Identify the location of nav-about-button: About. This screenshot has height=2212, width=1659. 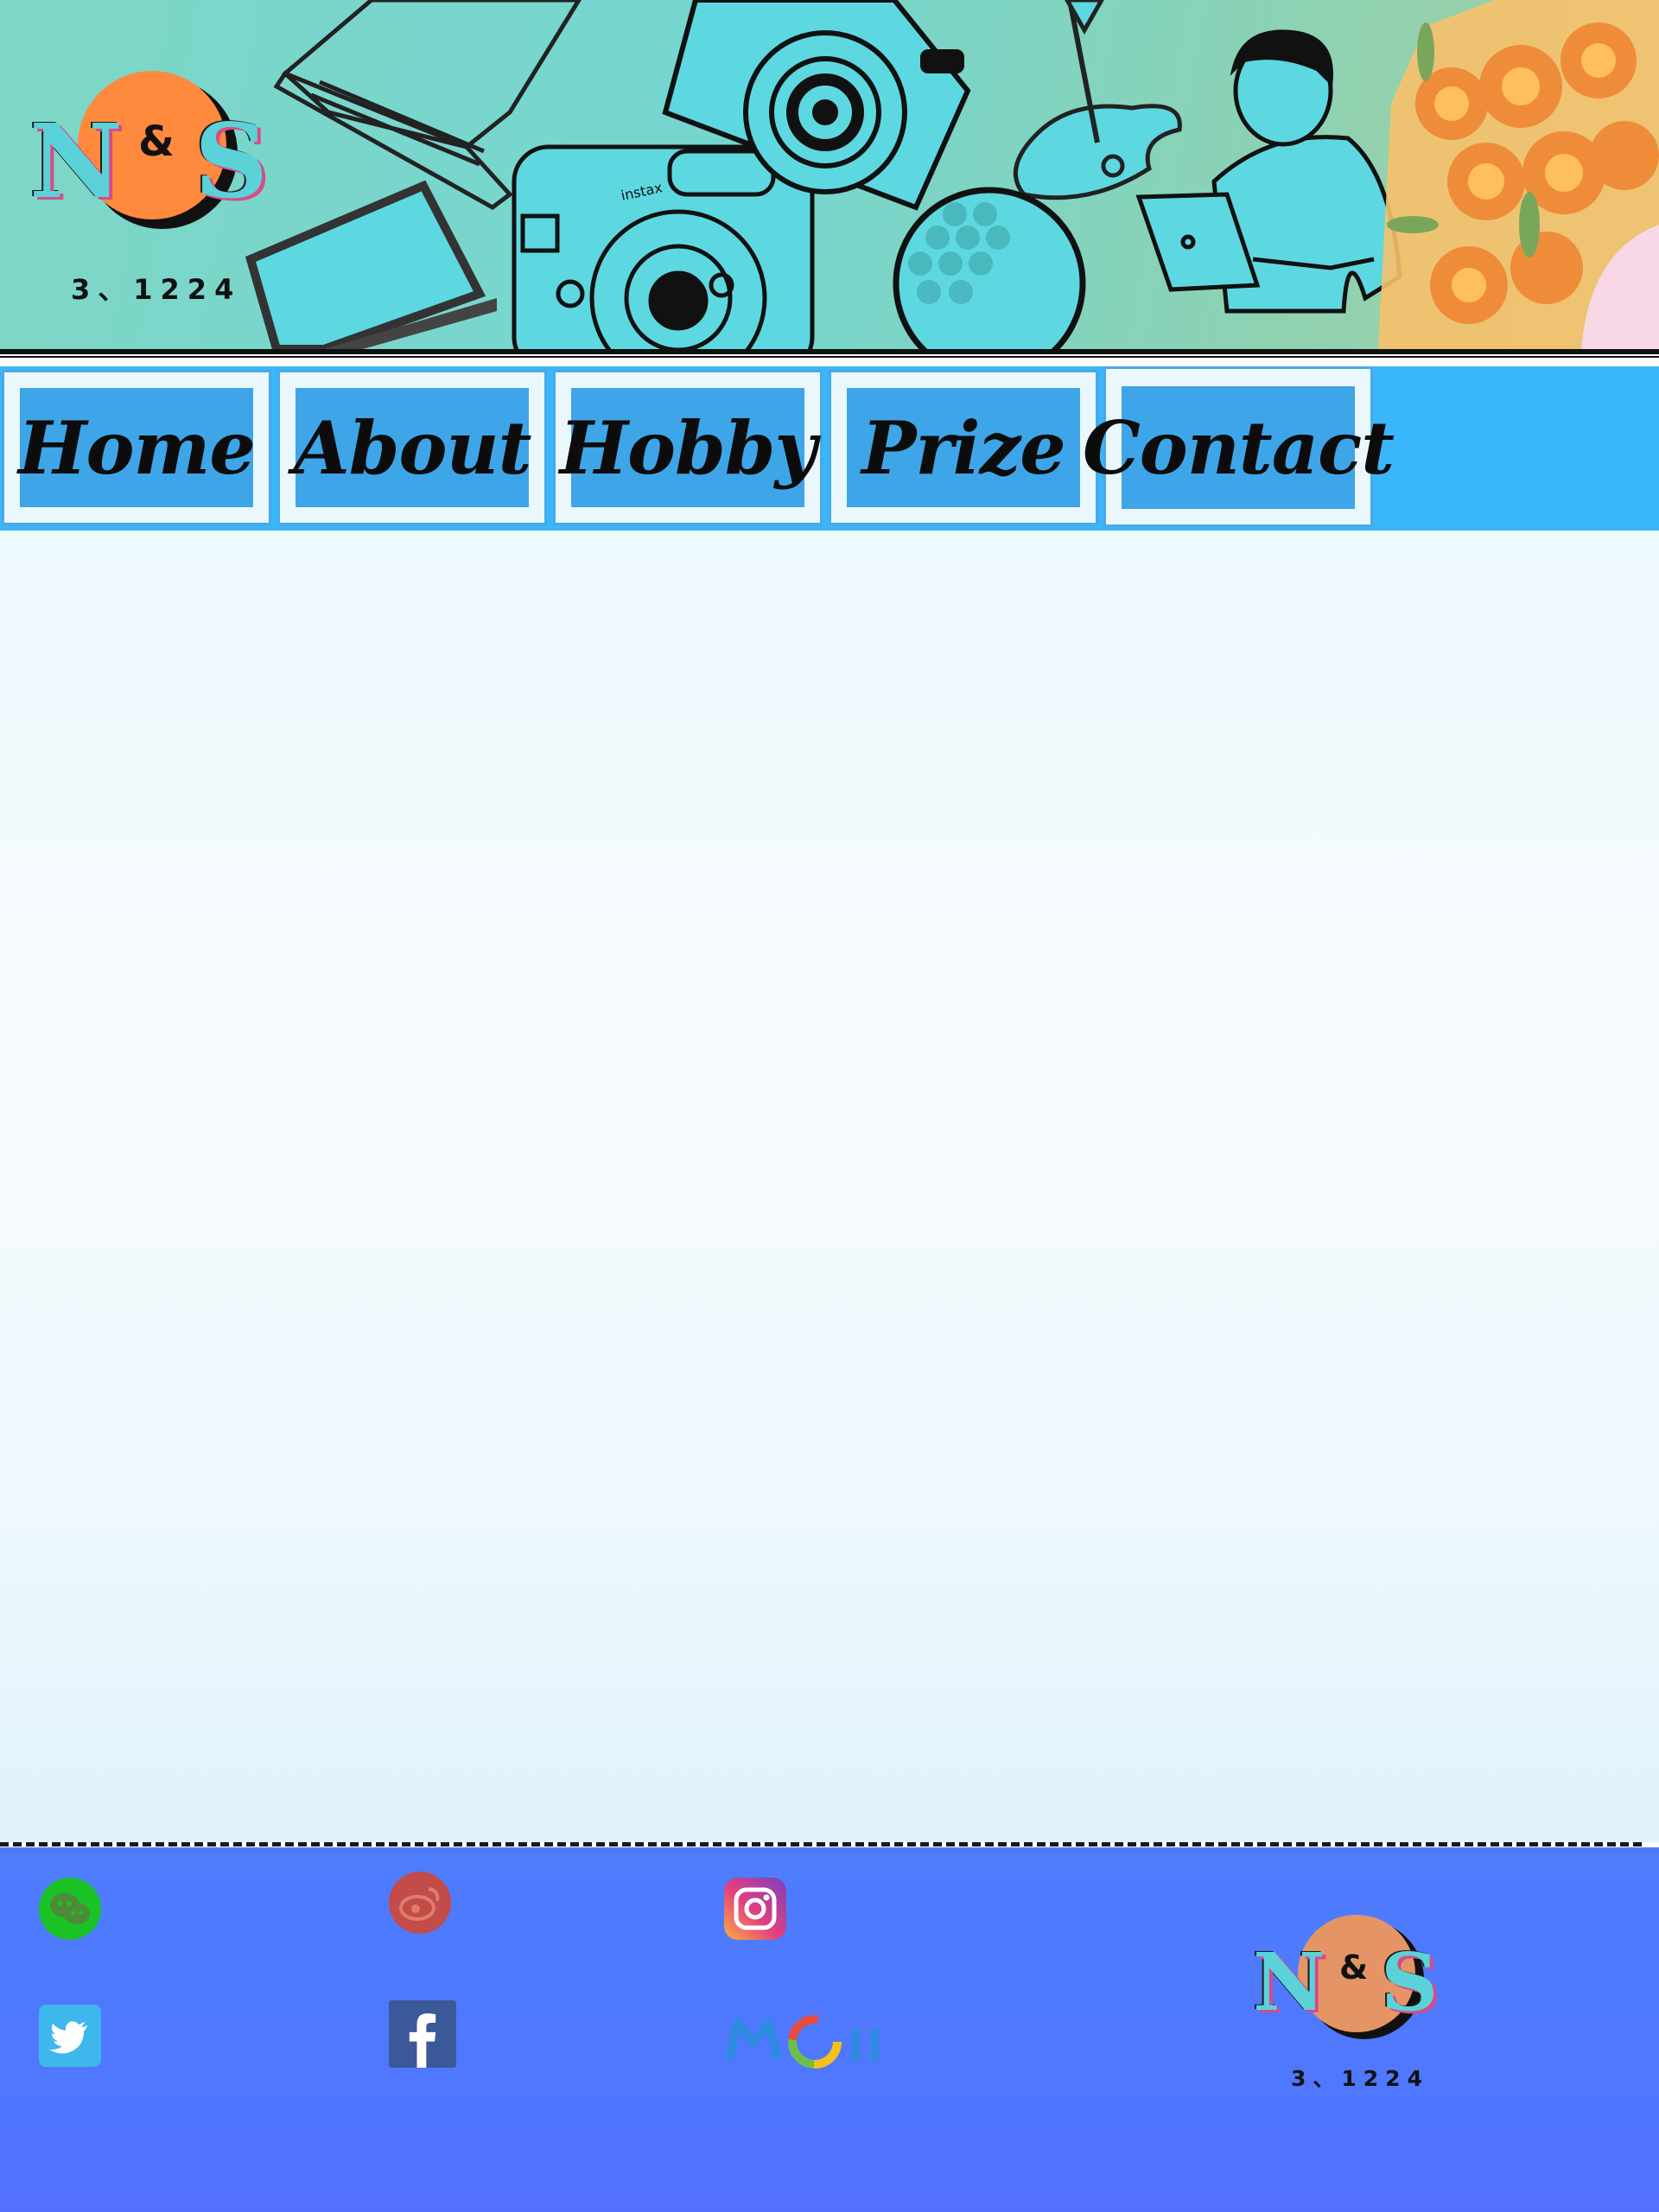
(412, 448).